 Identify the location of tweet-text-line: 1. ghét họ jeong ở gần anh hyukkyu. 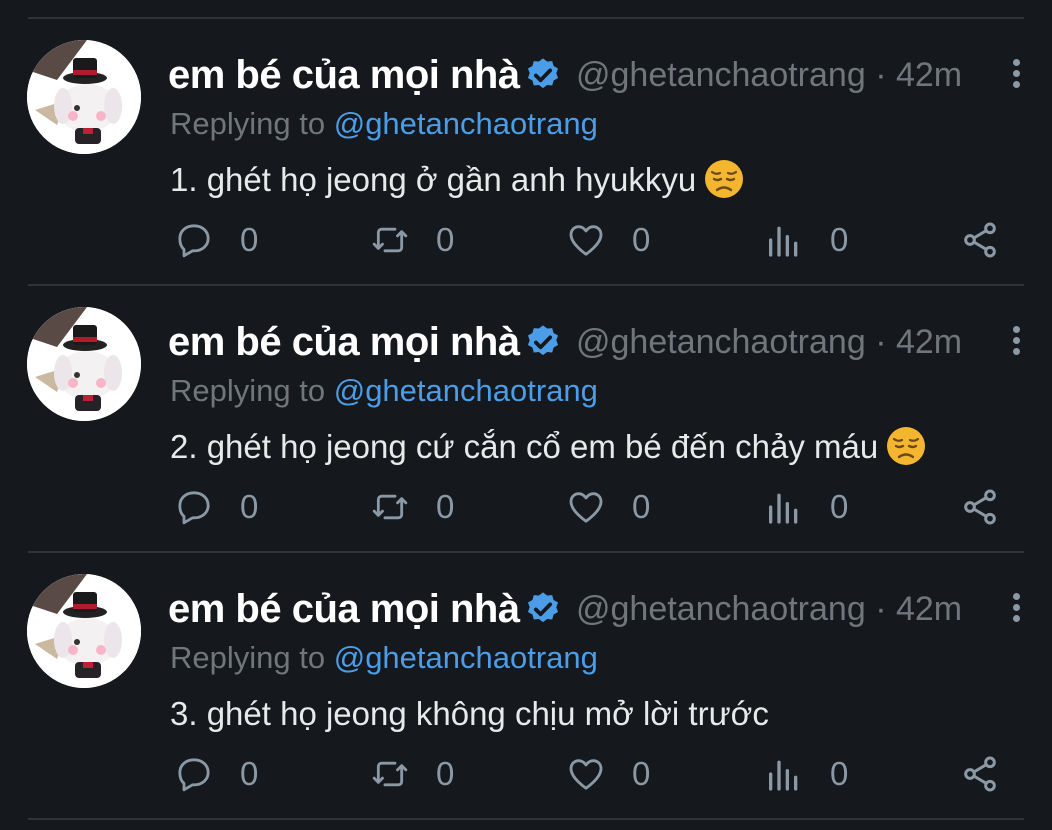
(457, 180).